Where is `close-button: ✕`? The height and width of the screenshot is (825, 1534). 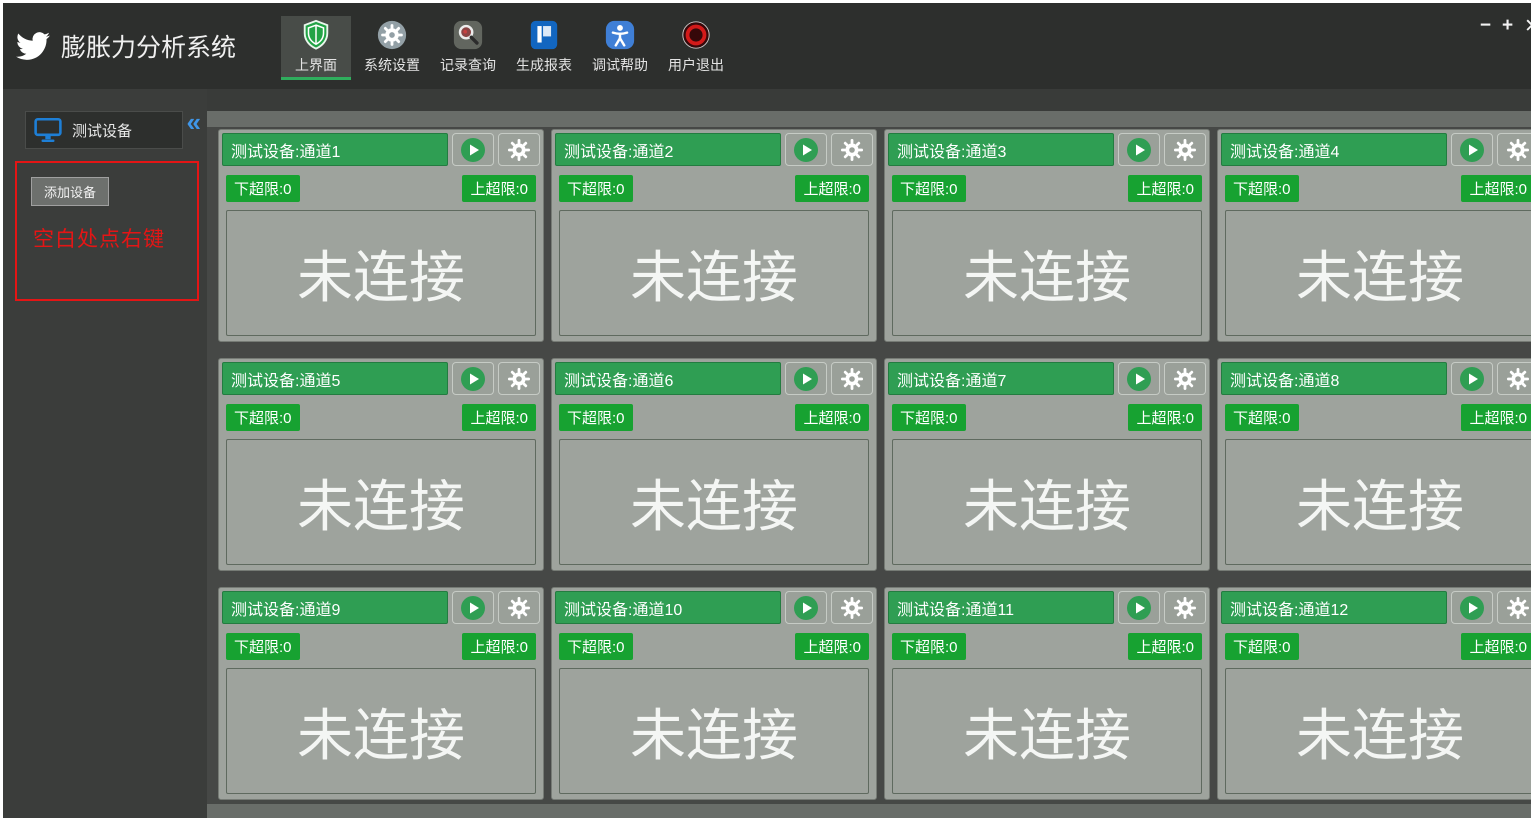 close-button: ✕ is located at coordinates (1527, 26).